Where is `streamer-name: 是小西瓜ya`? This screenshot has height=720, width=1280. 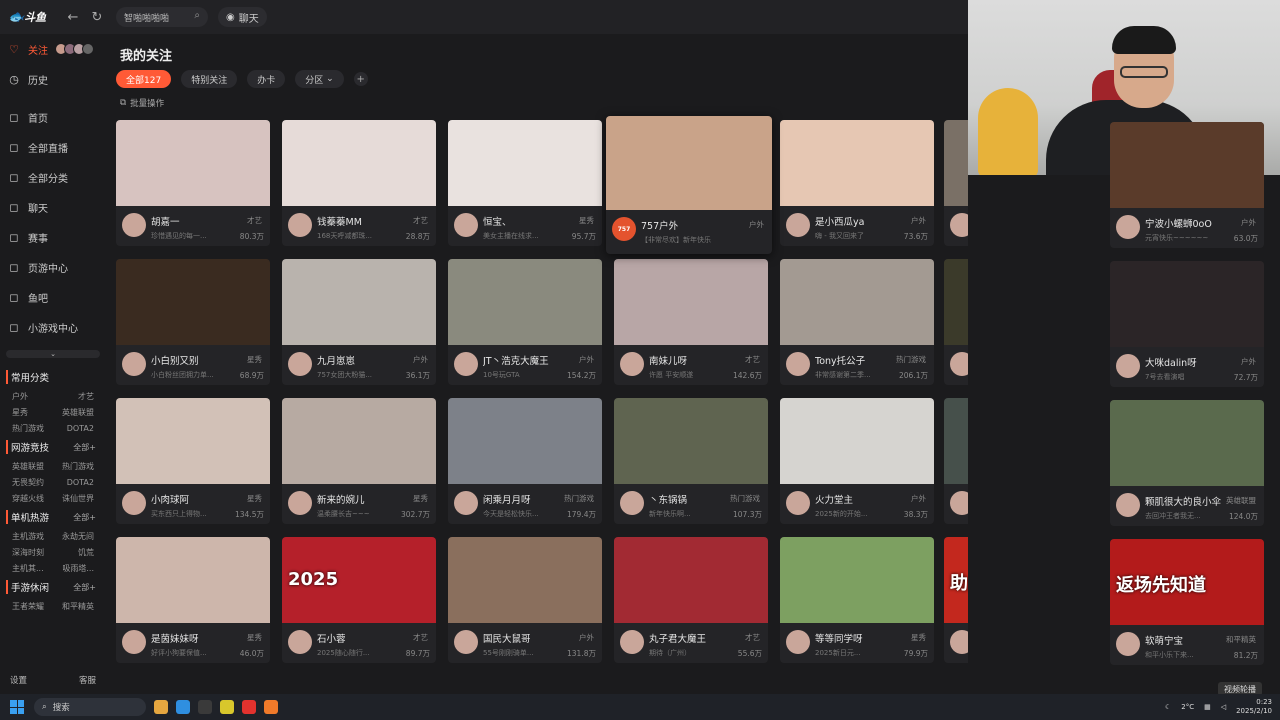 streamer-name: 是小西瓜ya is located at coordinates (855, 221).